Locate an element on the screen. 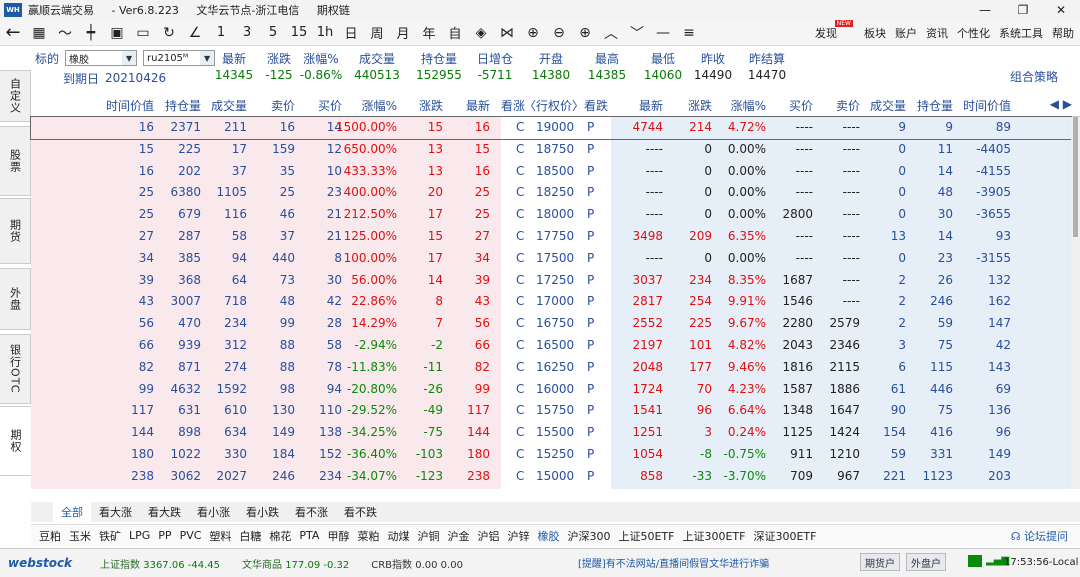 Image resolution: width=1080 pixels, height=577 pixels. strike-price: 17000 is located at coordinates (555, 301).